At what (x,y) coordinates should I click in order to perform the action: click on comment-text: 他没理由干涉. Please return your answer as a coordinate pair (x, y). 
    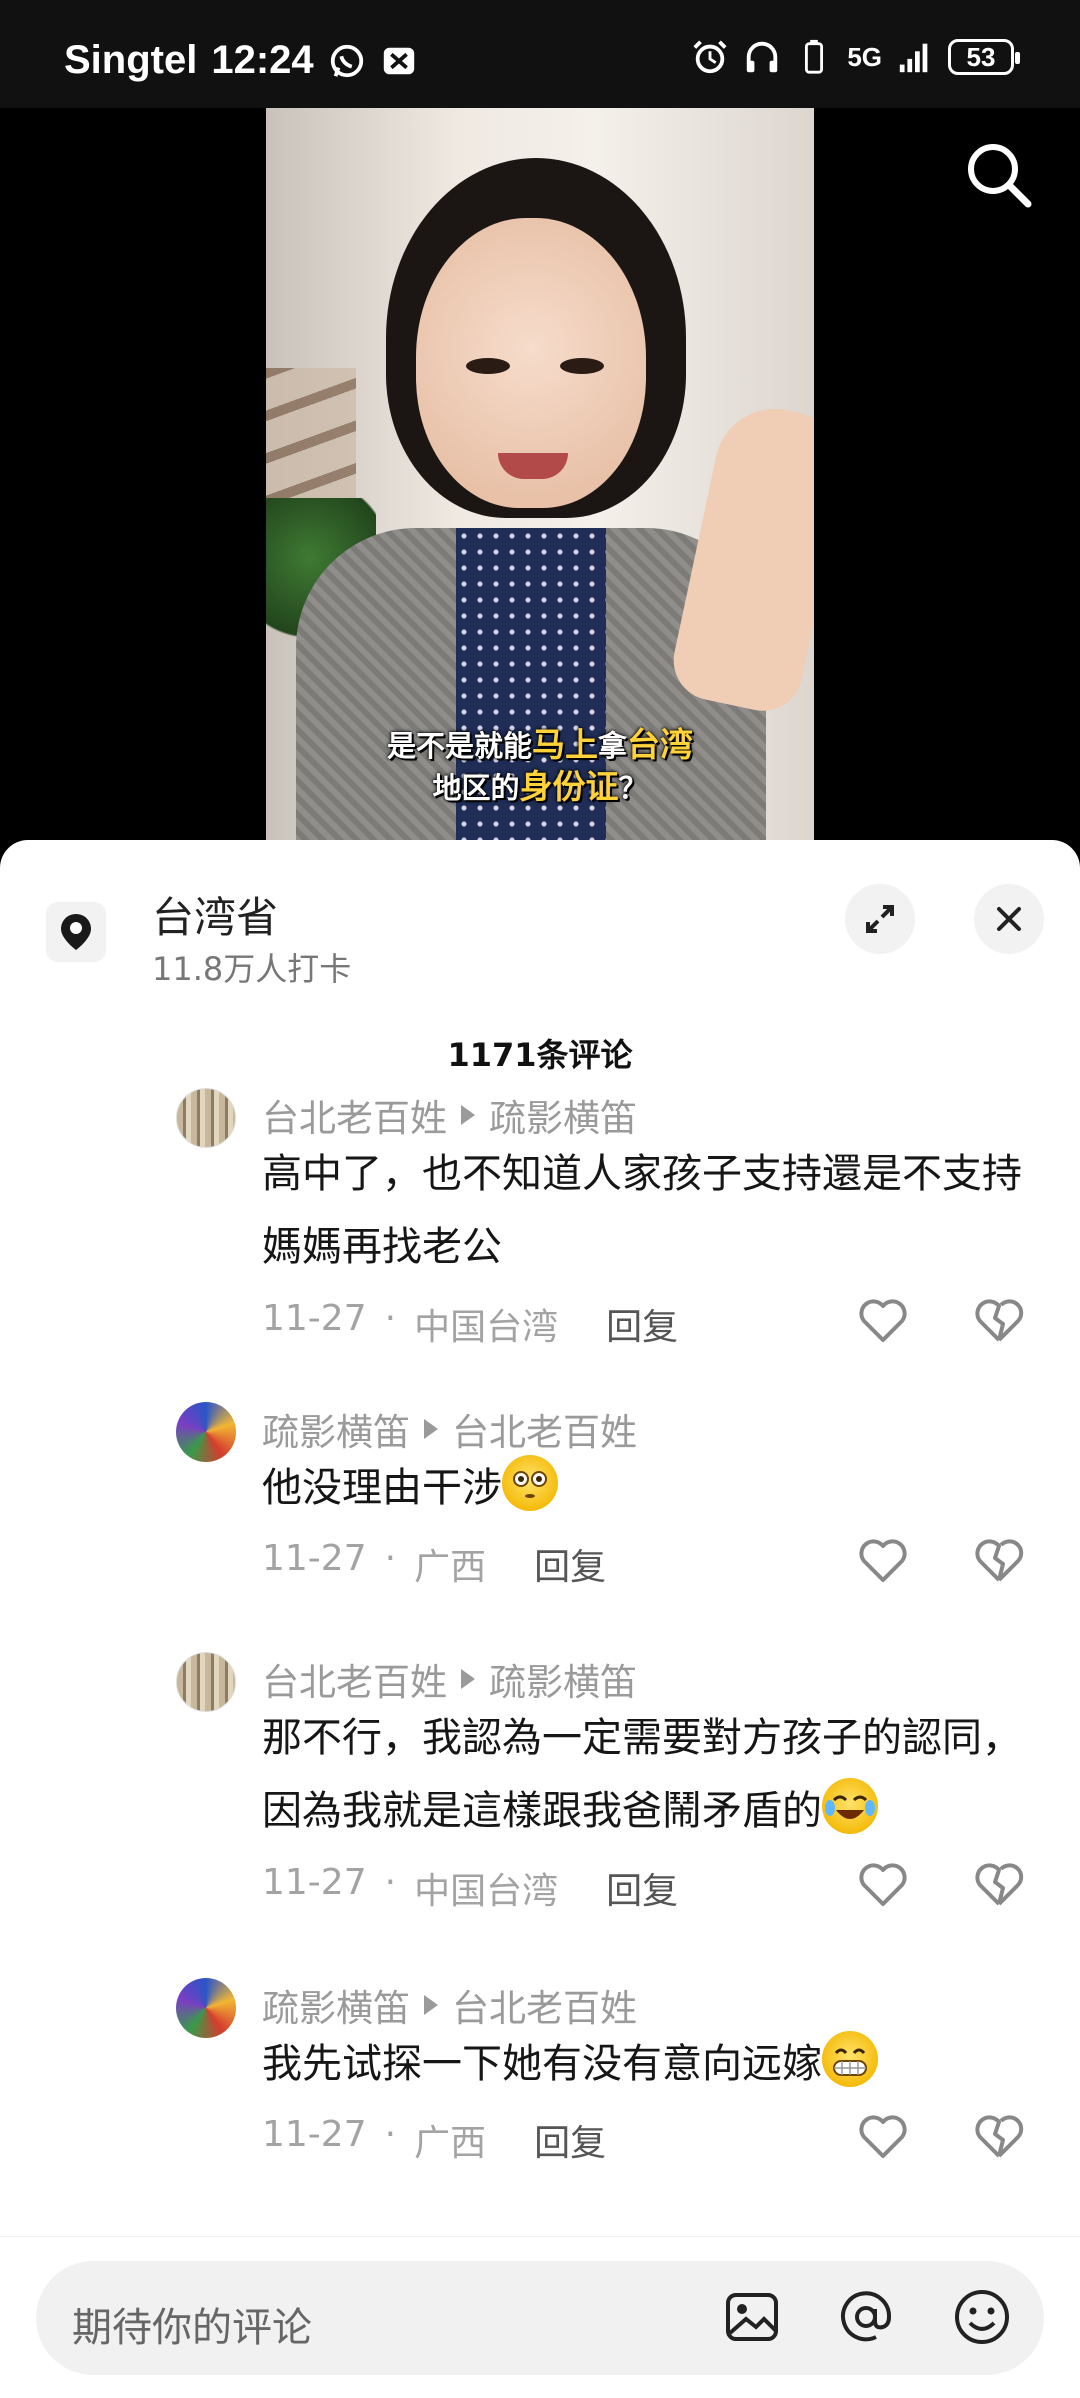
    Looking at the image, I should click on (647, 1488).